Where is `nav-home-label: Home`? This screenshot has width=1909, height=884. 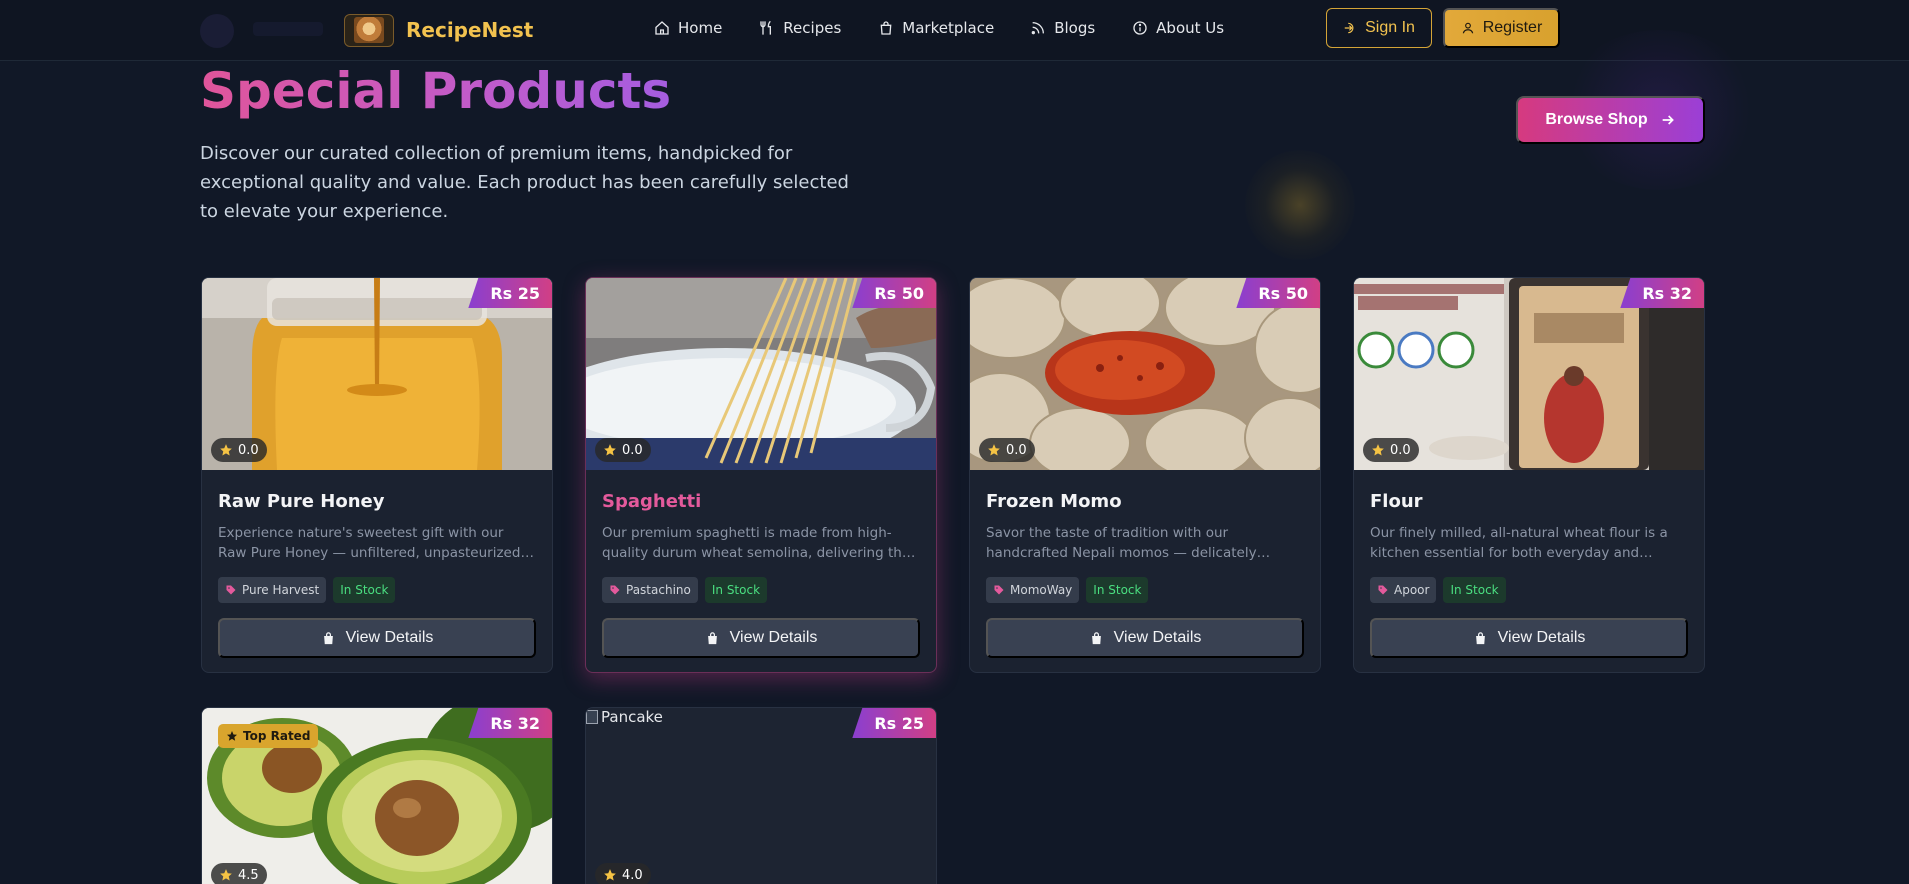
nav-home-label: Home is located at coordinates (700, 28).